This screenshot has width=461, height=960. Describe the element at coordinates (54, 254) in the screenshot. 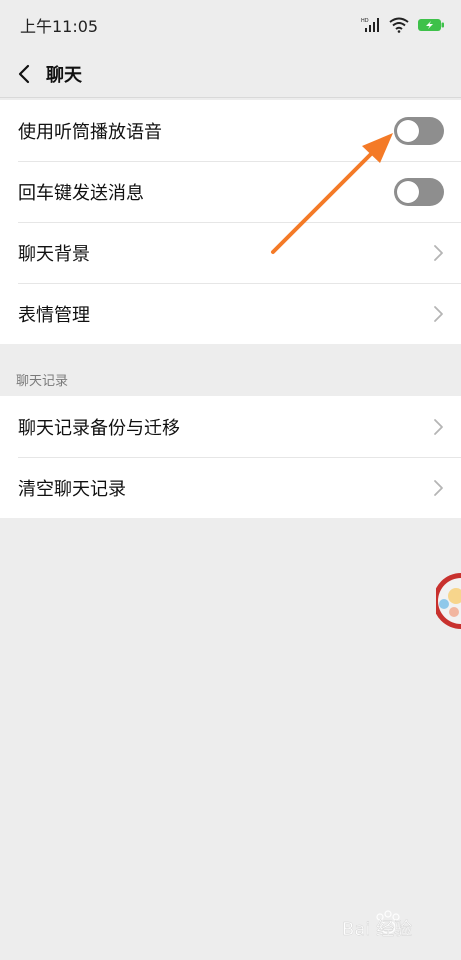

I see `setting-label-chat-background: 聊天背景` at that location.